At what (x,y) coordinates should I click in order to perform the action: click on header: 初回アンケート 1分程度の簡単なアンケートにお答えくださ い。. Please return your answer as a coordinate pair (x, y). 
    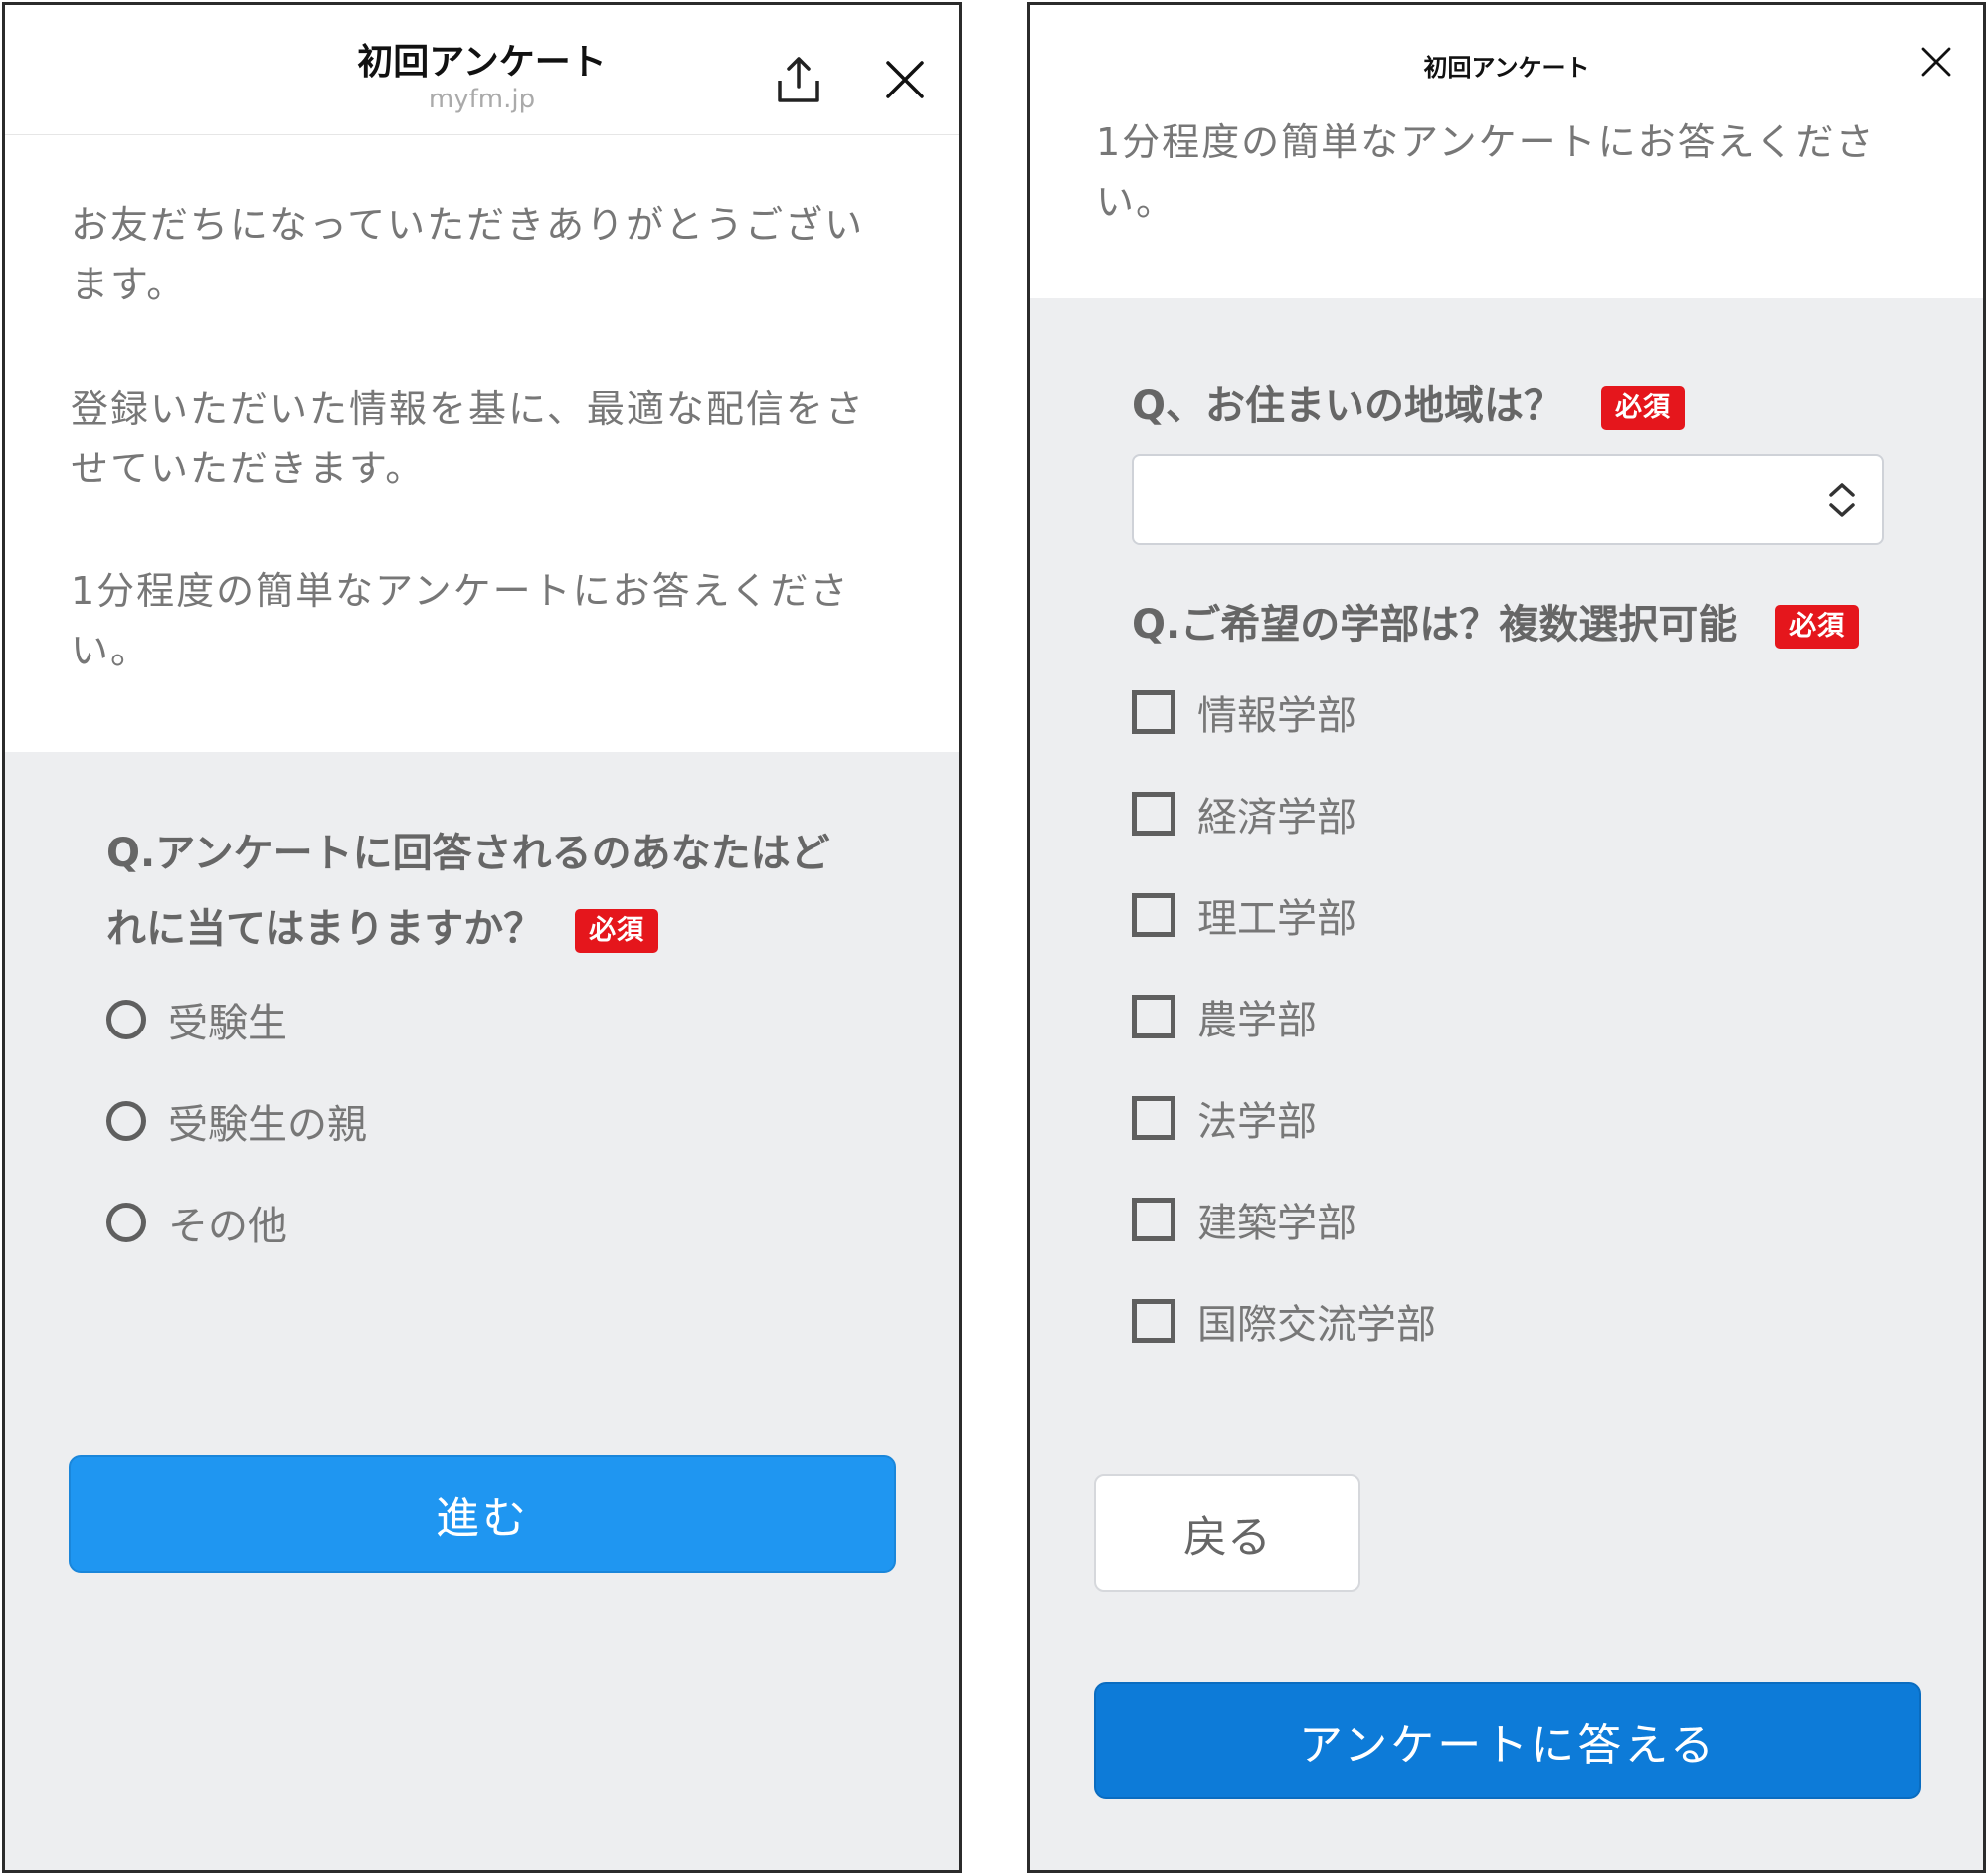
    Looking at the image, I should click on (1506, 152).